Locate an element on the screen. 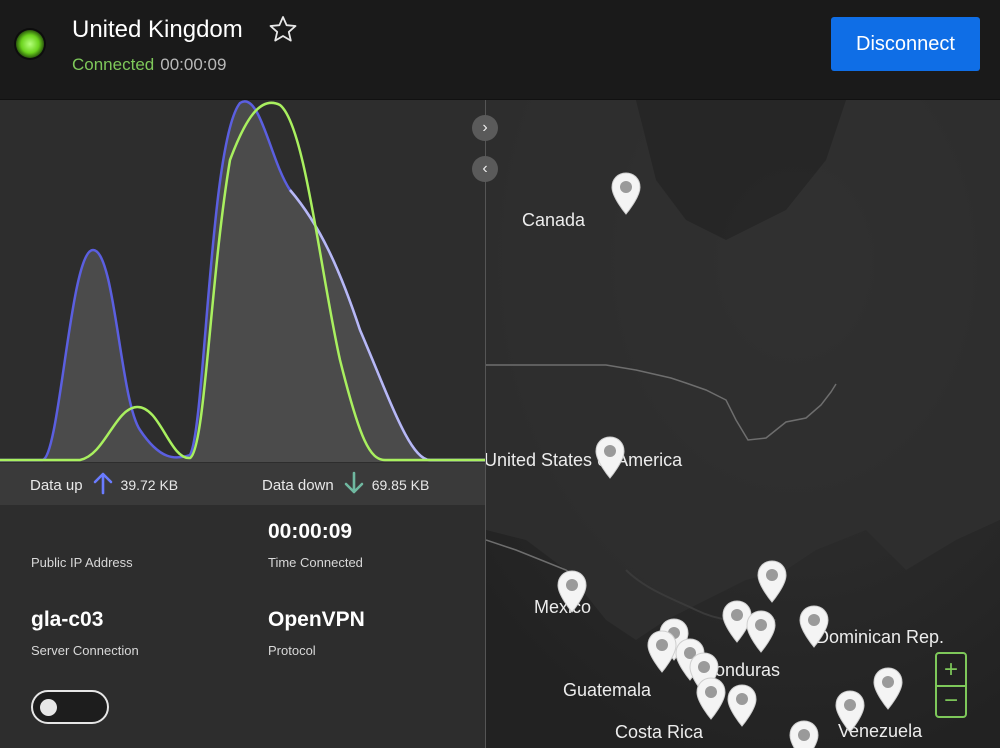  protocol-value: OpenVPN is located at coordinates (316, 619).